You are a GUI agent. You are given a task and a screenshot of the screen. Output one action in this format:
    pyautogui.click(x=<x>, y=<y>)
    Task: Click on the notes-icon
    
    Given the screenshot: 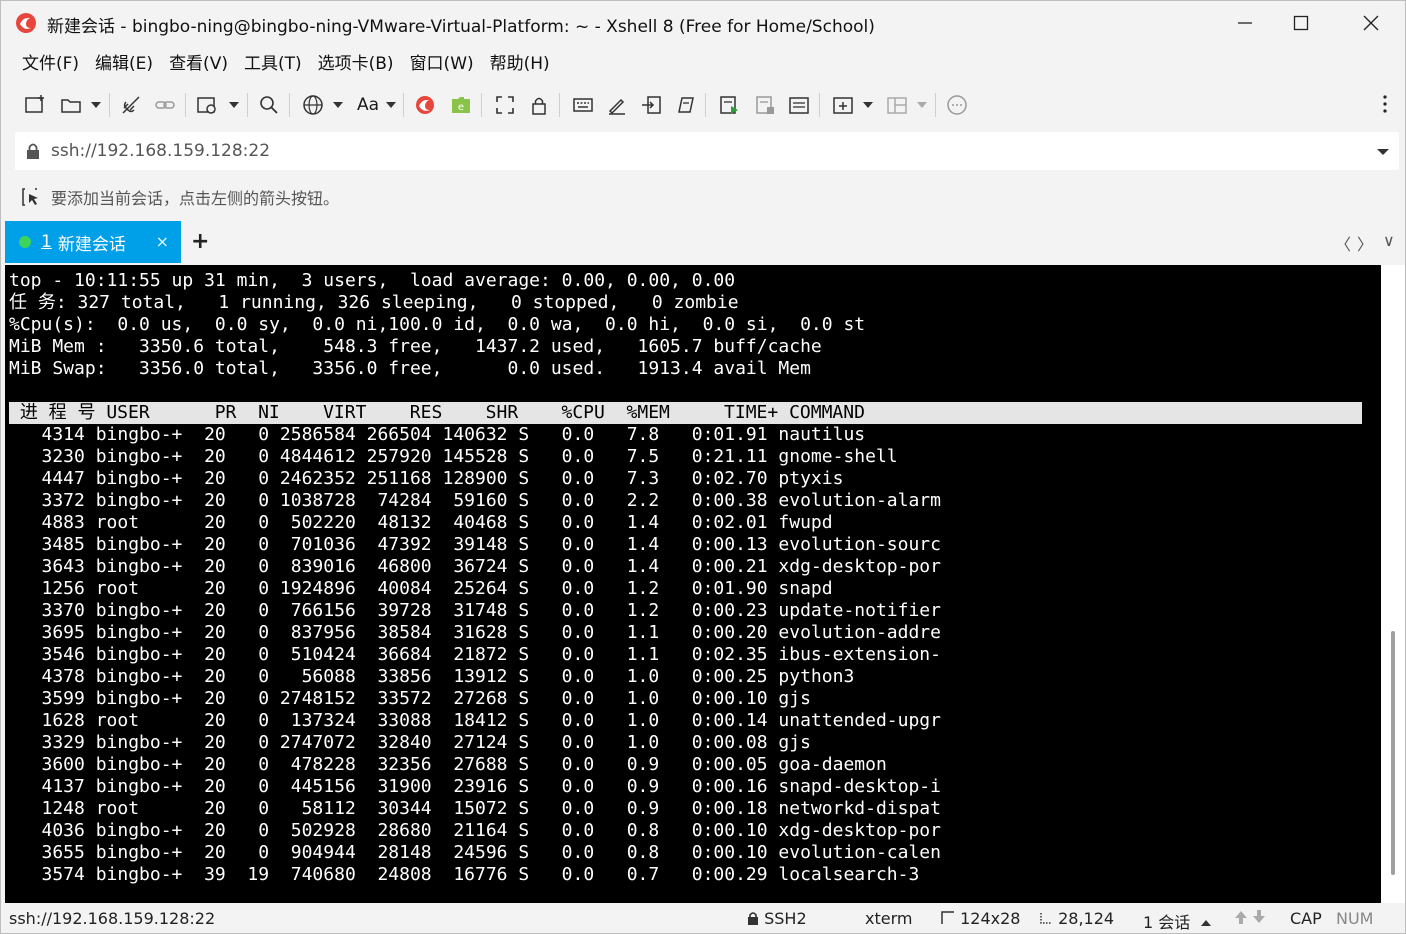 What is the action you would take?
    pyautogui.click(x=799, y=105)
    